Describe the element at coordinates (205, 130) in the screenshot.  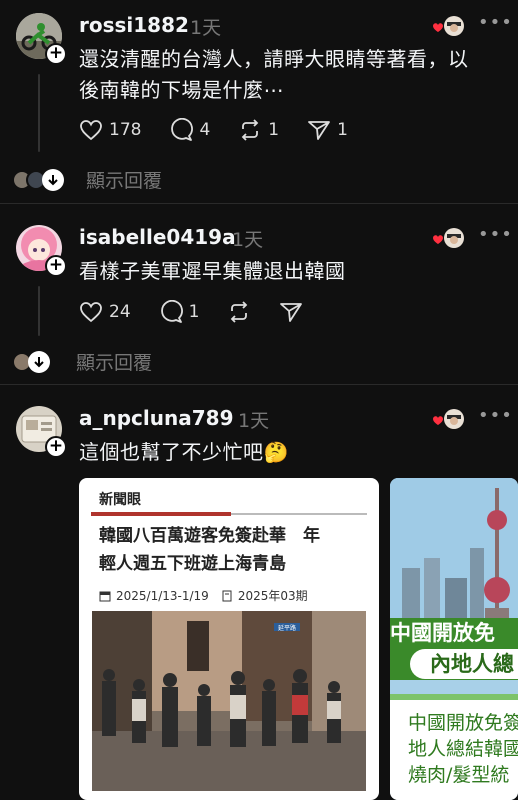
I see `comment-count: 4` at that location.